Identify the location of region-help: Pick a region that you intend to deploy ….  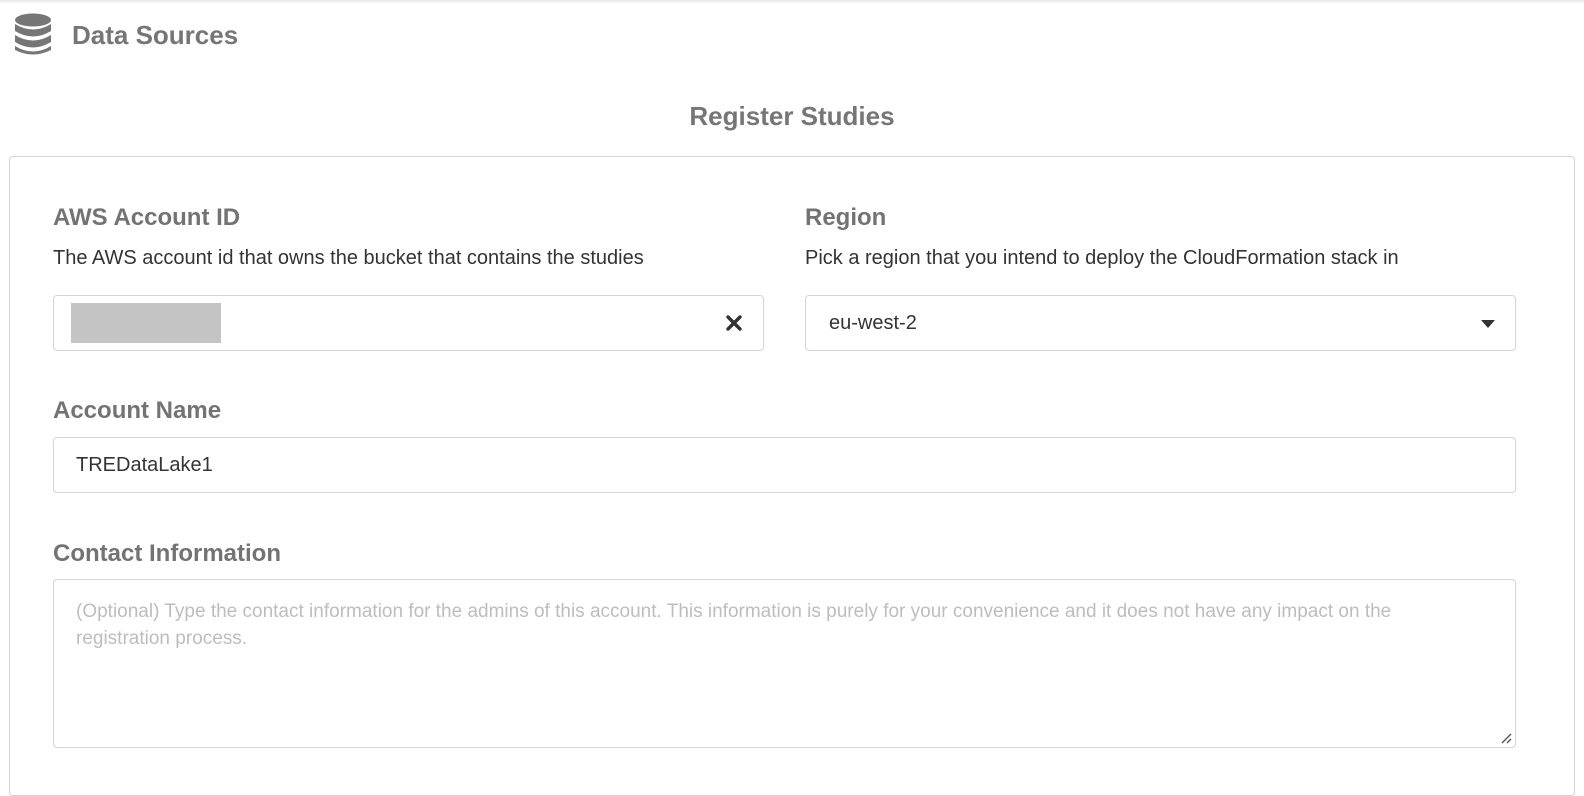
(1102, 258).